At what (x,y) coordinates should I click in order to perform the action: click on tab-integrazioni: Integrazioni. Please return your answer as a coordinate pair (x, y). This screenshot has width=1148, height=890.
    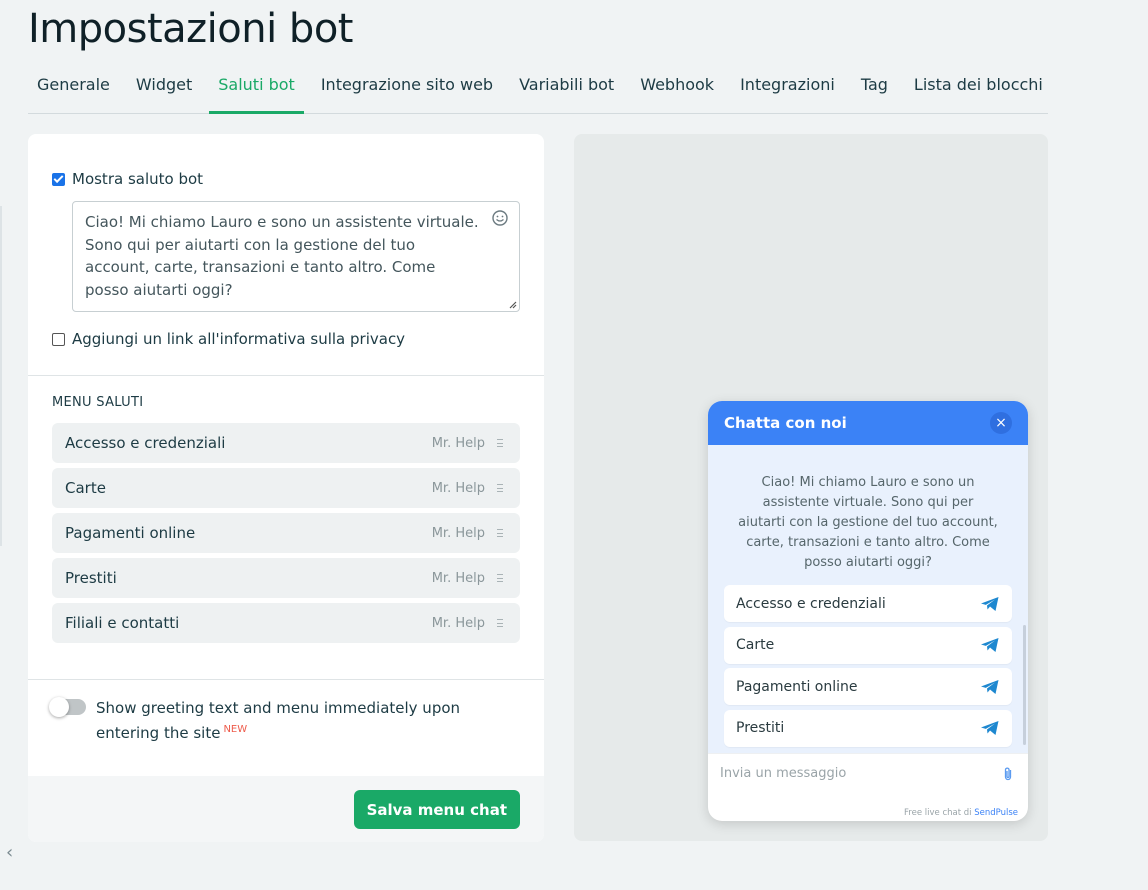
    Looking at the image, I should click on (787, 86).